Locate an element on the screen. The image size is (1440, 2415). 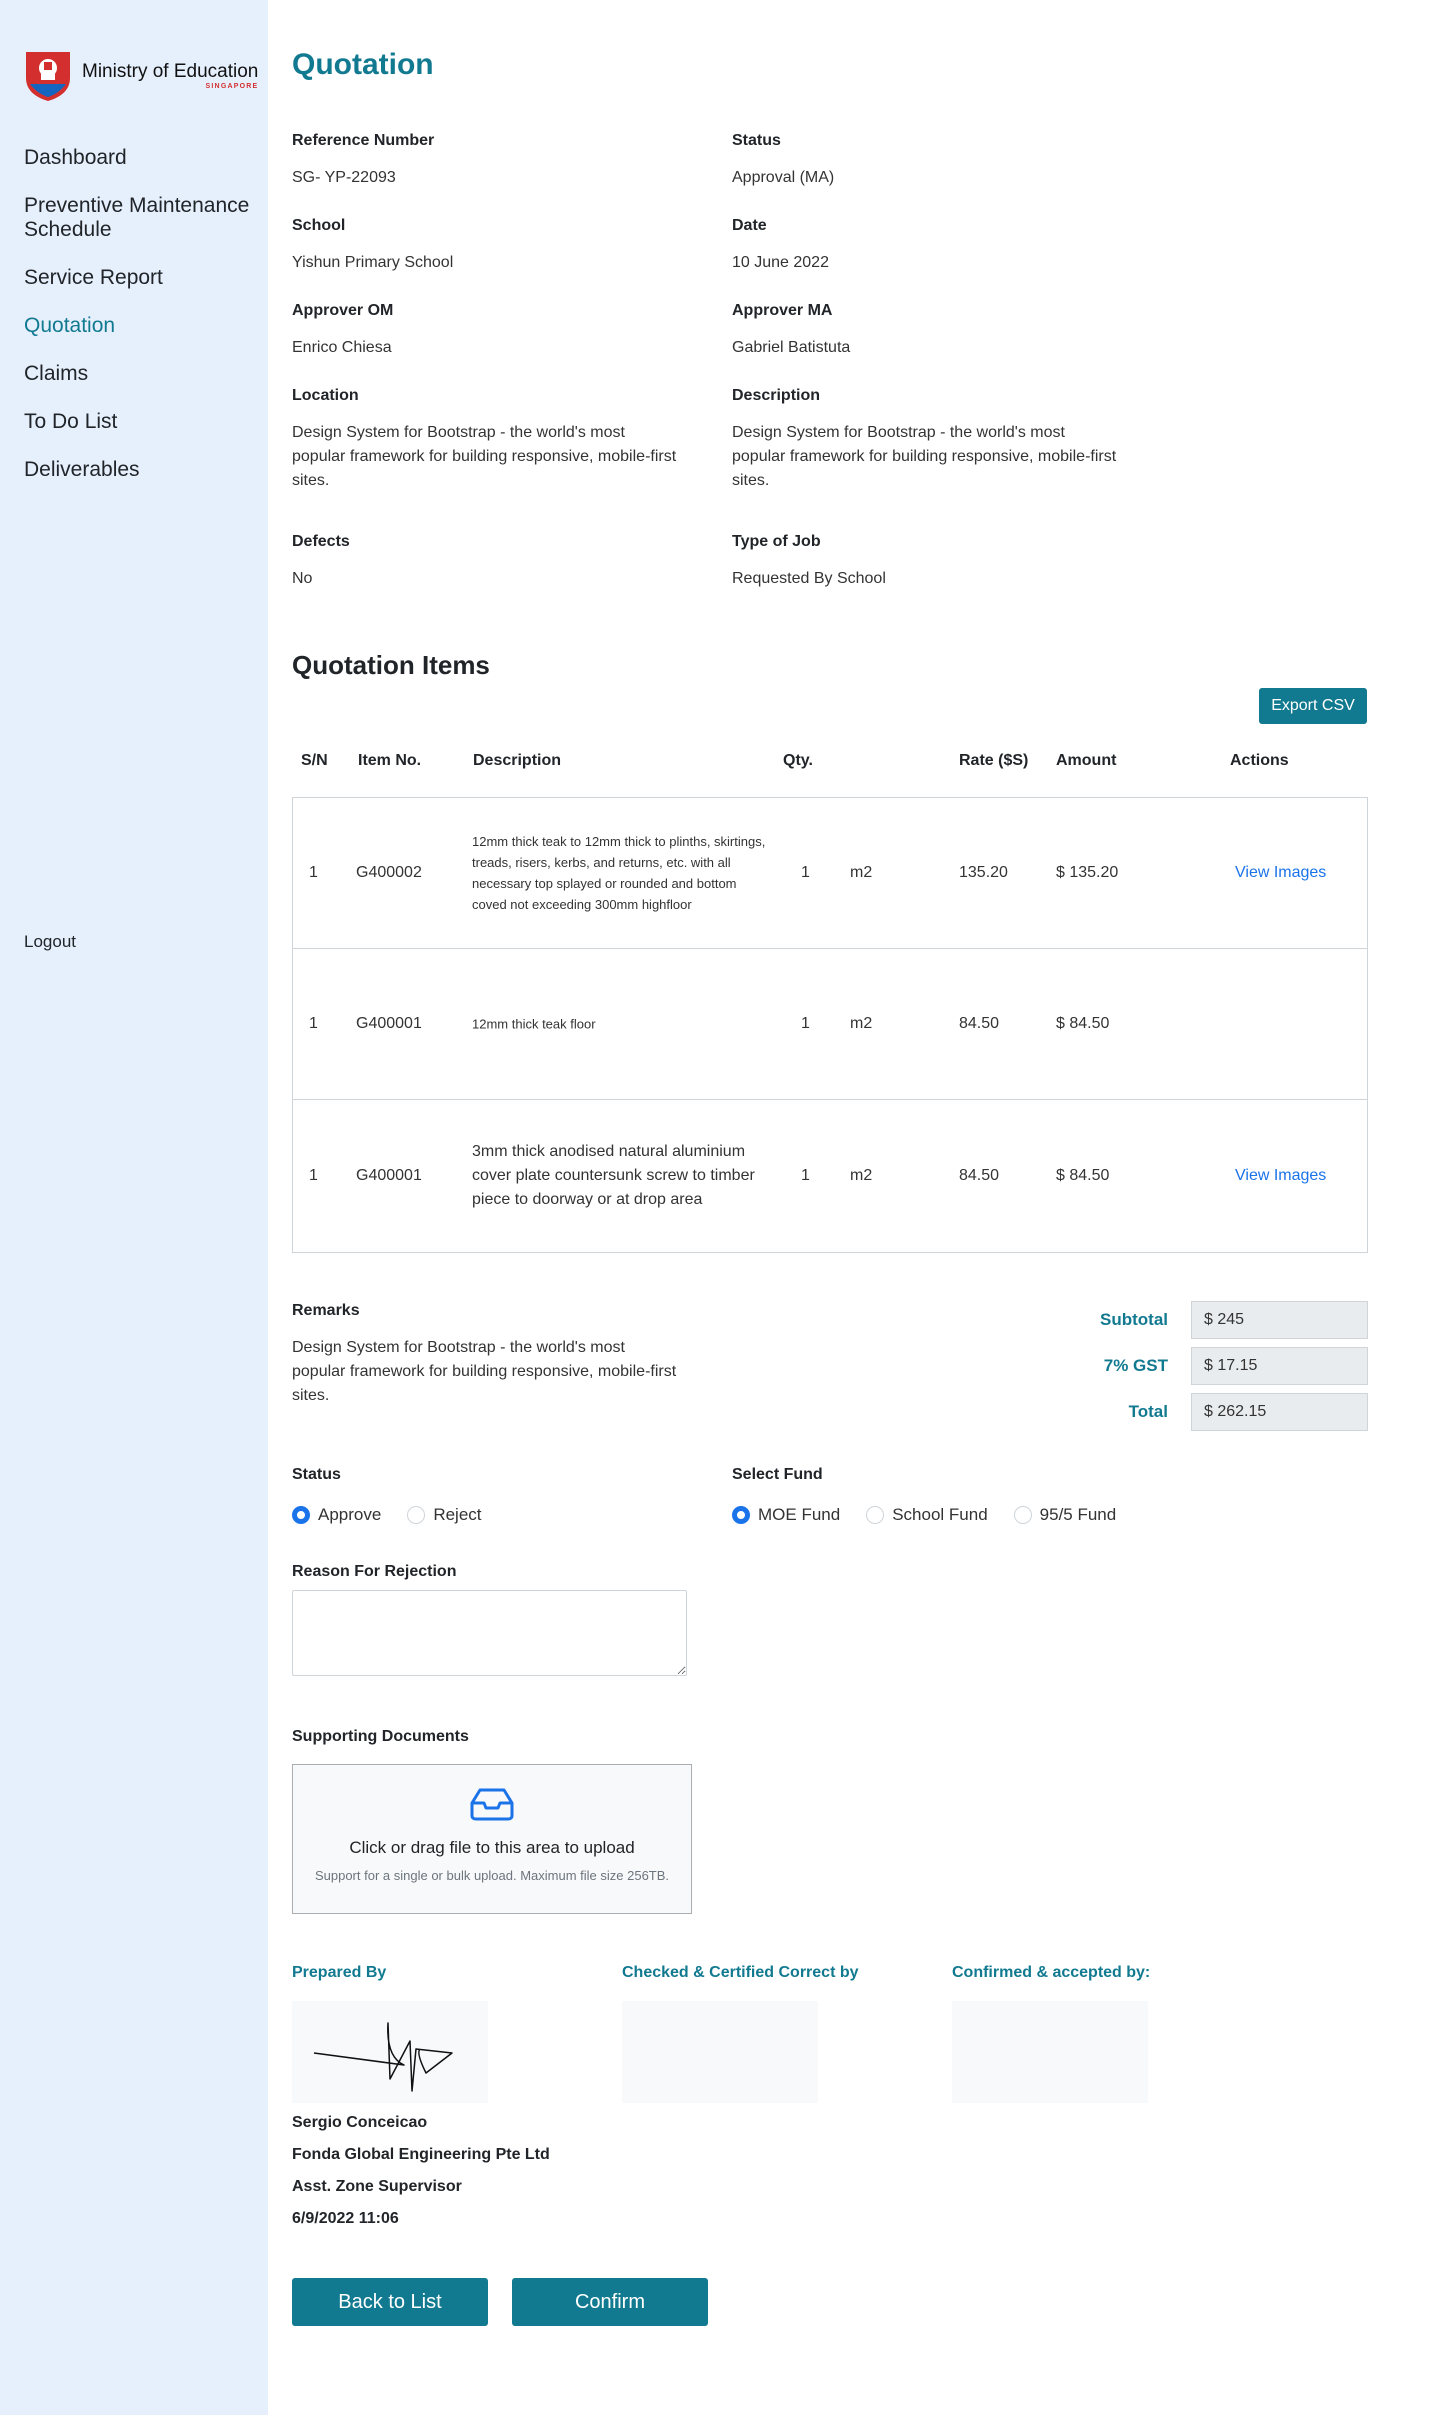
nav-item-quotation: Quotation is located at coordinates (139, 326).